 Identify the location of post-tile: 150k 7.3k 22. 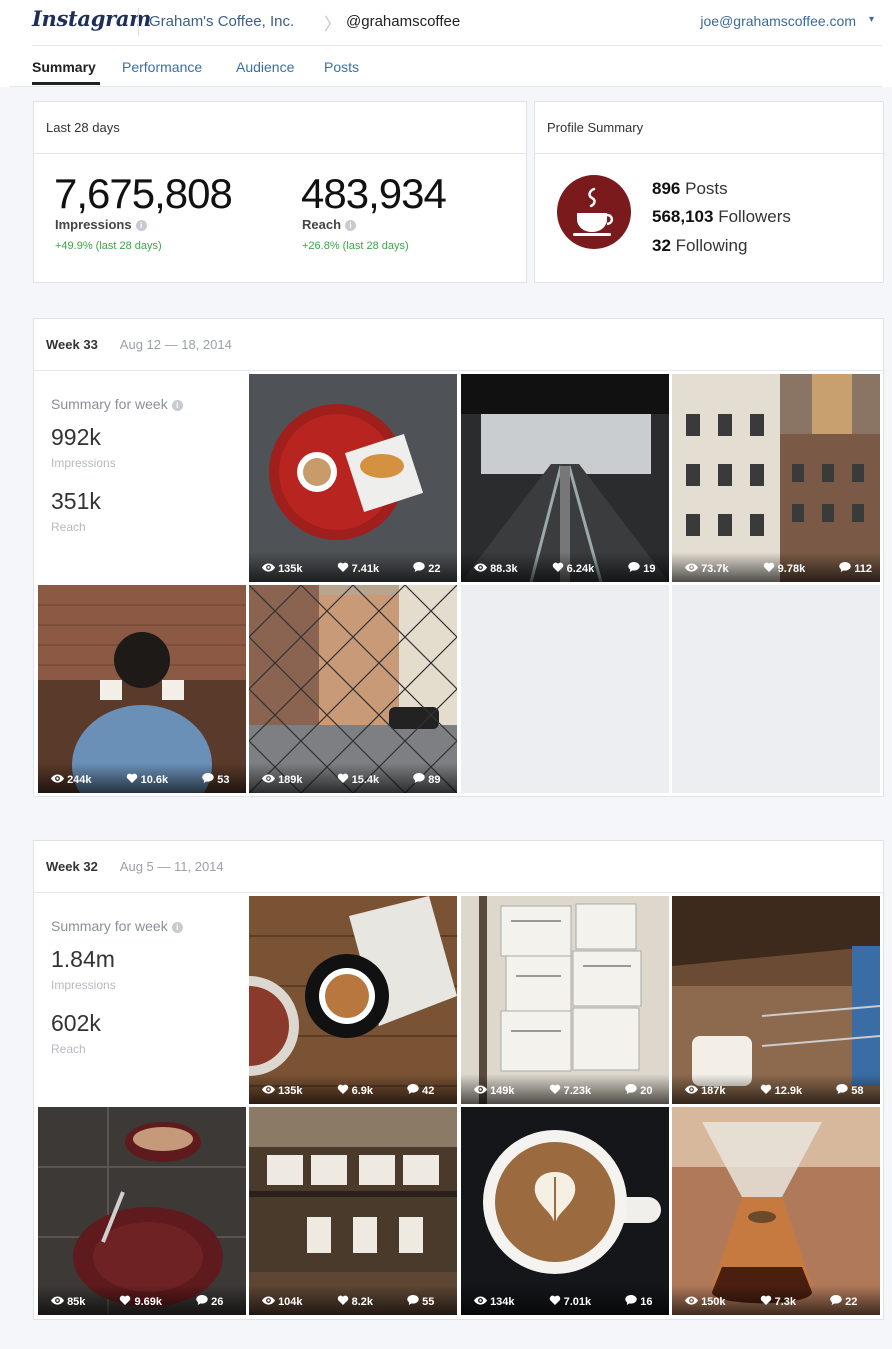
(776, 1211).